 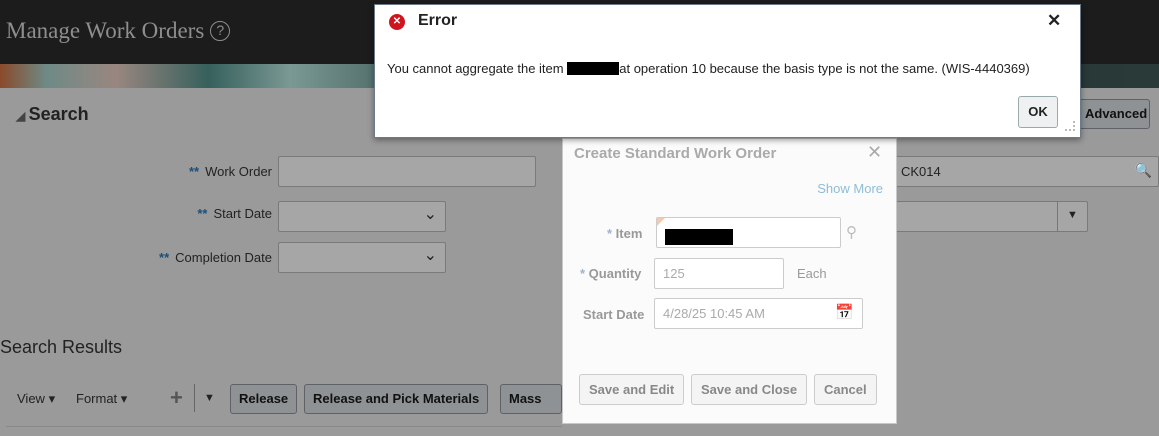 What do you see at coordinates (1070, 126) in the screenshot?
I see `resize-handle` at bounding box center [1070, 126].